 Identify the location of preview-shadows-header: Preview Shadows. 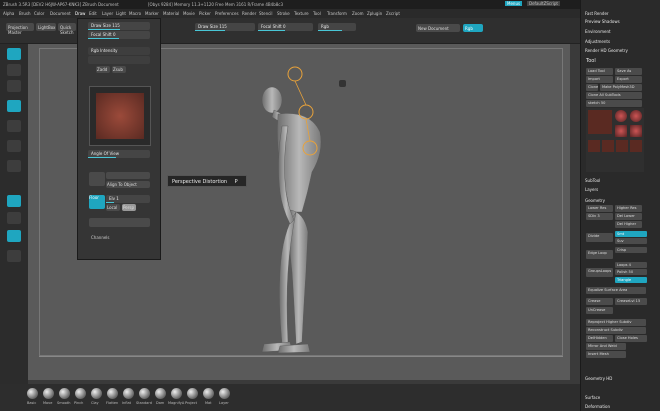
(602, 21).